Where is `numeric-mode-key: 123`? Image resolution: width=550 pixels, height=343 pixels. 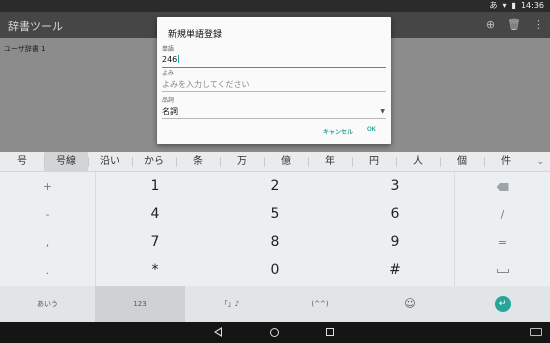 numeric-mode-key: 123 is located at coordinates (140, 304).